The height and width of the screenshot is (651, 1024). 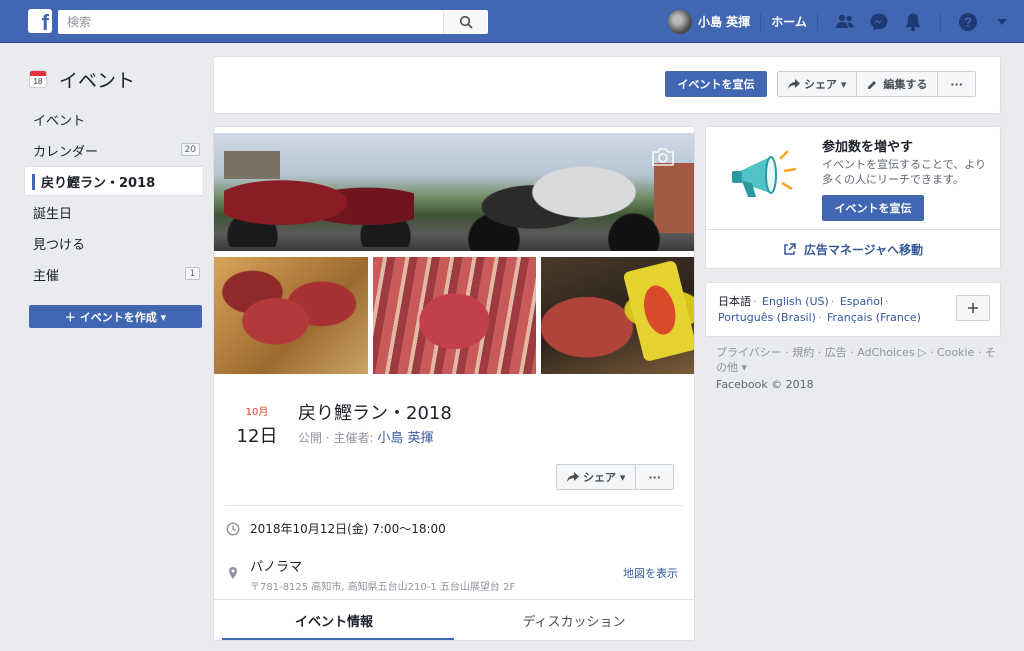 What do you see at coordinates (46, 276) in the screenshot?
I see `sidebar-item-label: 主催` at bounding box center [46, 276].